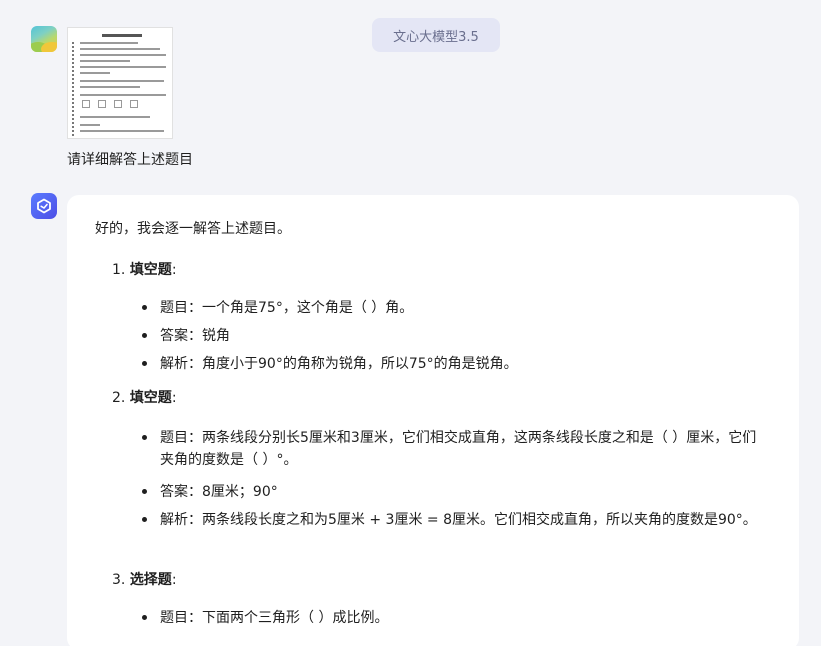 The image size is (821, 646). Describe the element at coordinates (451, 618) in the screenshot. I see `list-item: 题目：下面两个三角形（ ）成比例。` at that location.